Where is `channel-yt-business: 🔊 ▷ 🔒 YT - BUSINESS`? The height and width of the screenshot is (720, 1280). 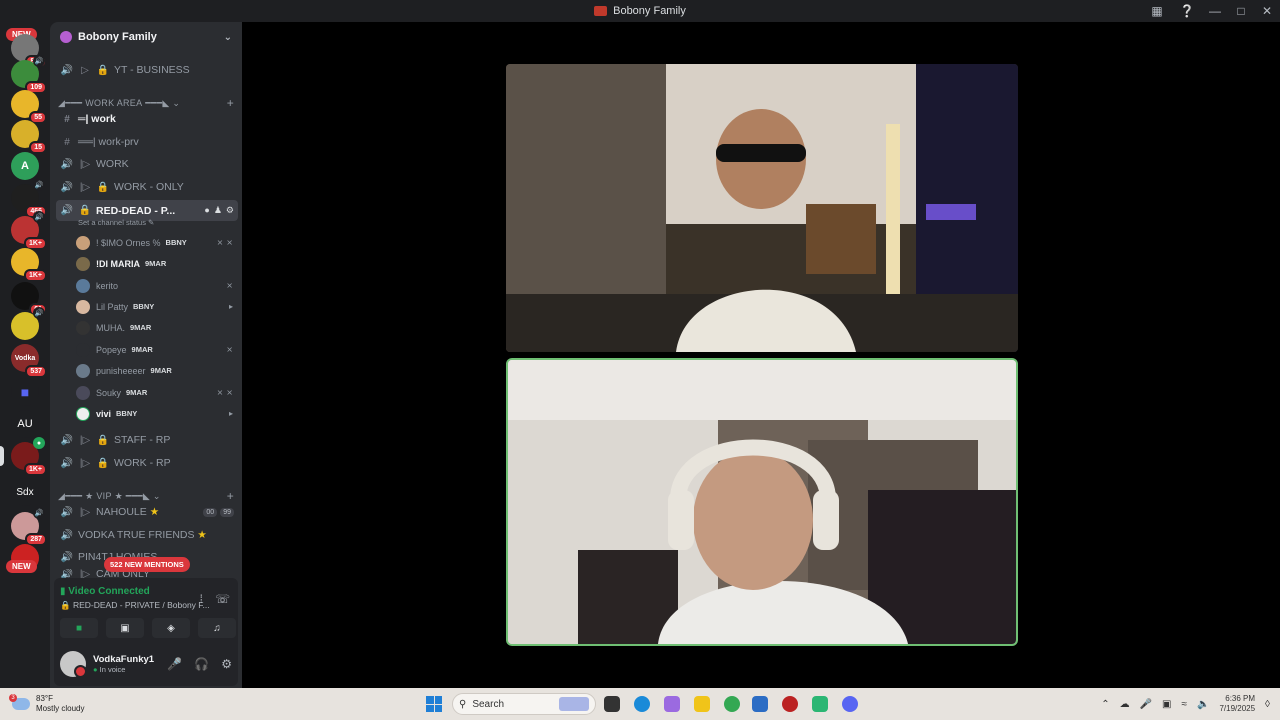 channel-yt-business: 🔊 ▷ 🔒 YT - BUSINESS is located at coordinates (147, 70).